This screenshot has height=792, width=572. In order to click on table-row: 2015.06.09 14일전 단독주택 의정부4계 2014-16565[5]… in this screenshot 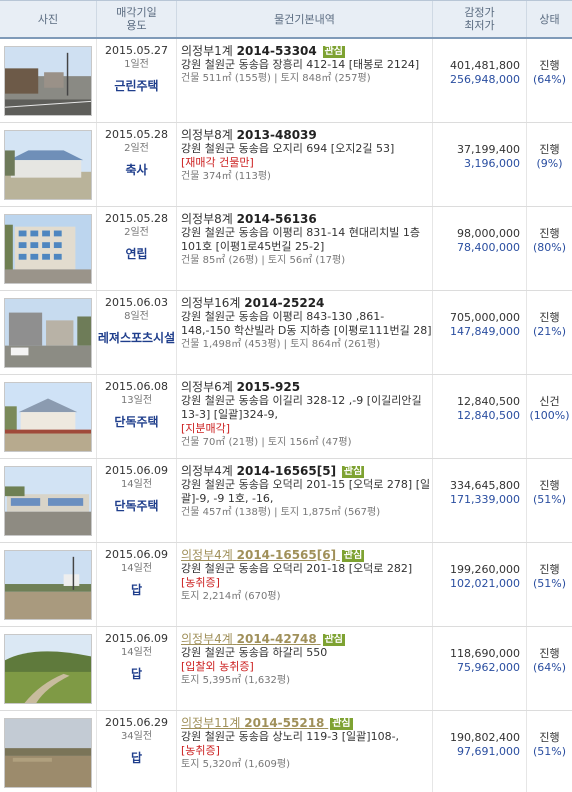, I will do `click(286, 501)`.